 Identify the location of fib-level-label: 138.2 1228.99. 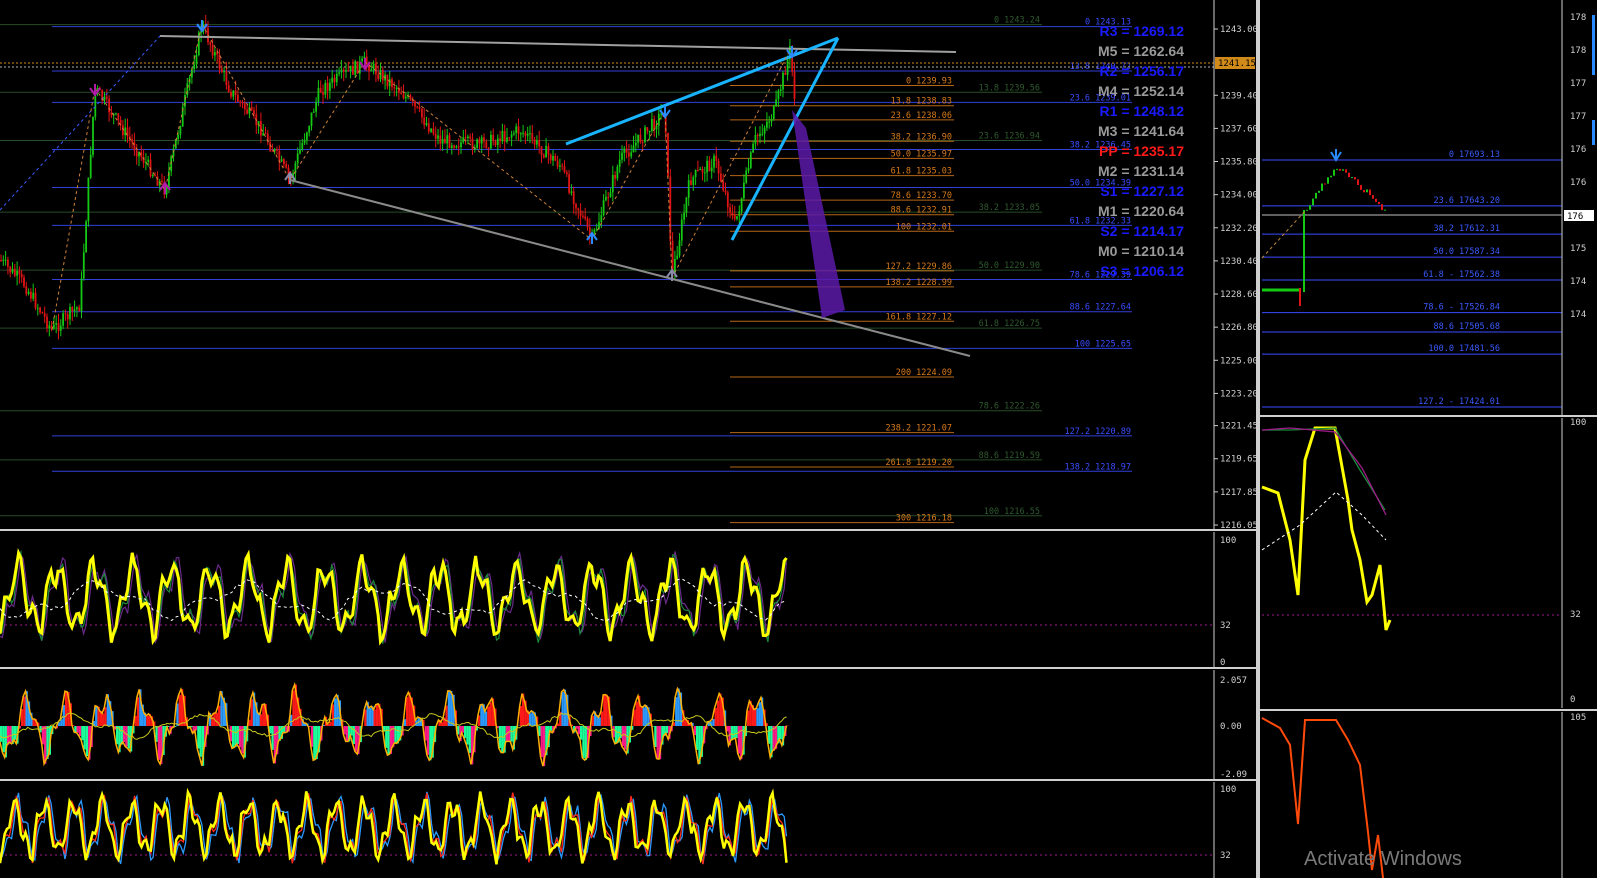
(918, 283).